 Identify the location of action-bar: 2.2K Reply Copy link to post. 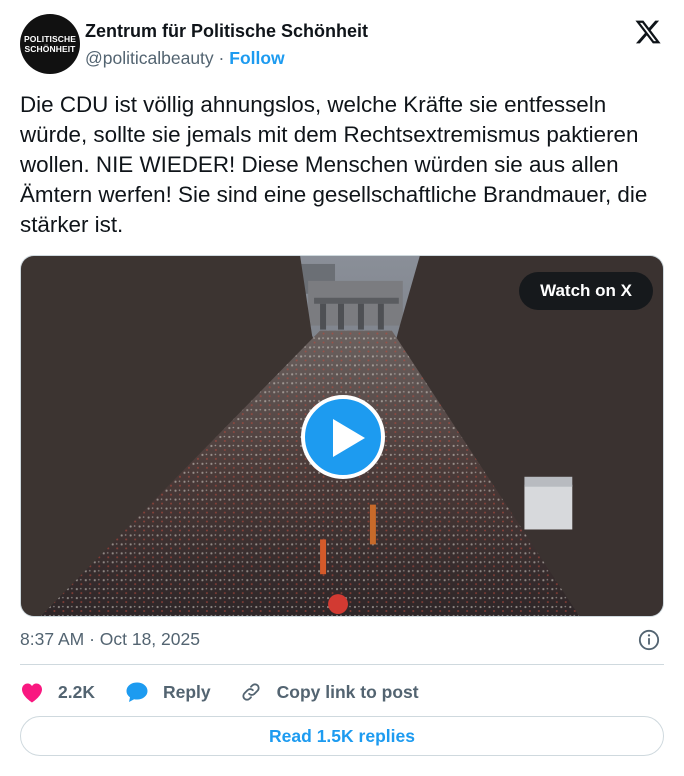
(219, 692).